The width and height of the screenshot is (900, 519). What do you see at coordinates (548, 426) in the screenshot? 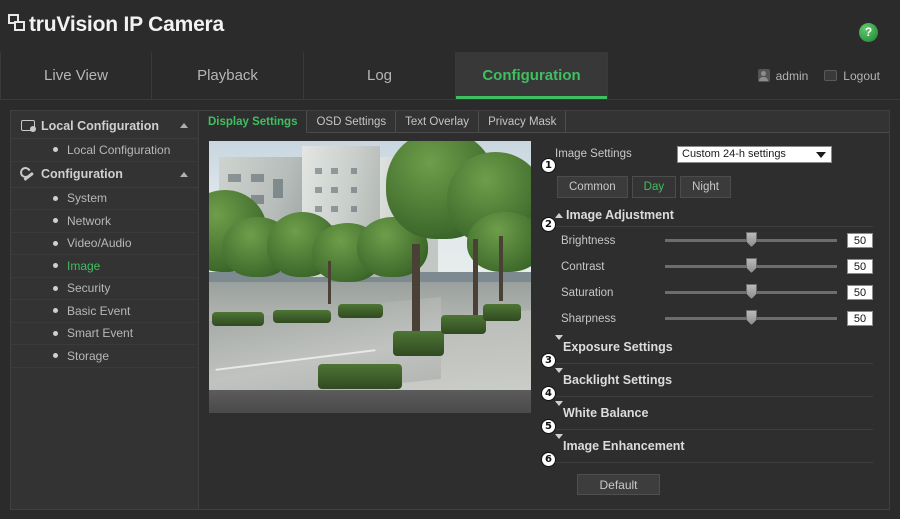
I see `step-number-5: 5` at bounding box center [548, 426].